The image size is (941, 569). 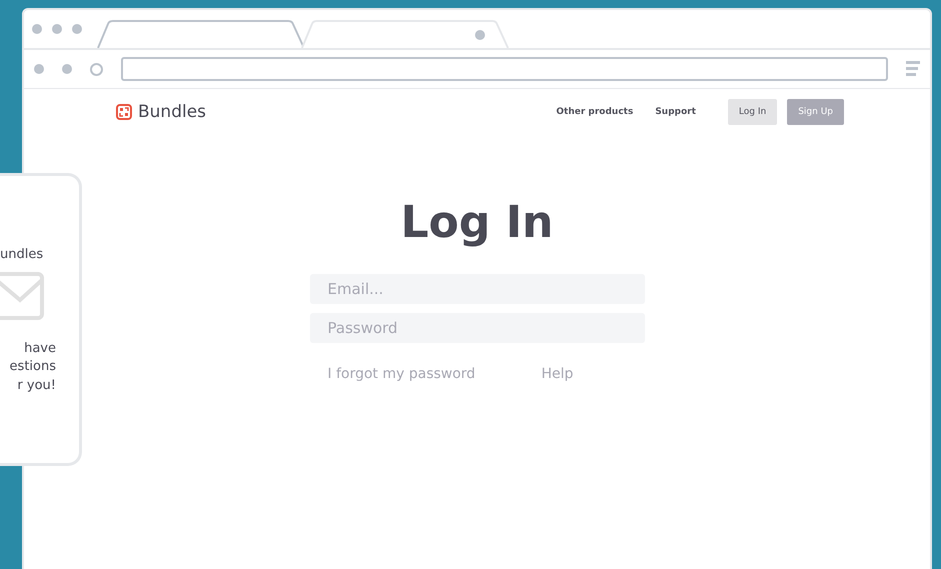 What do you see at coordinates (39, 69) in the screenshot?
I see `back-icon` at bounding box center [39, 69].